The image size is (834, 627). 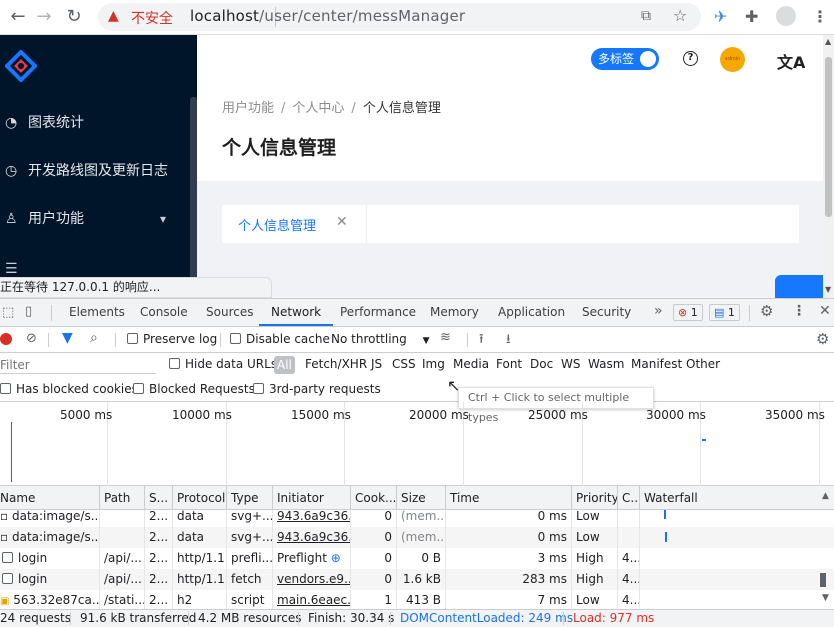 What do you see at coordinates (766, 311) in the screenshot?
I see `gear-icon: ⚙` at bounding box center [766, 311].